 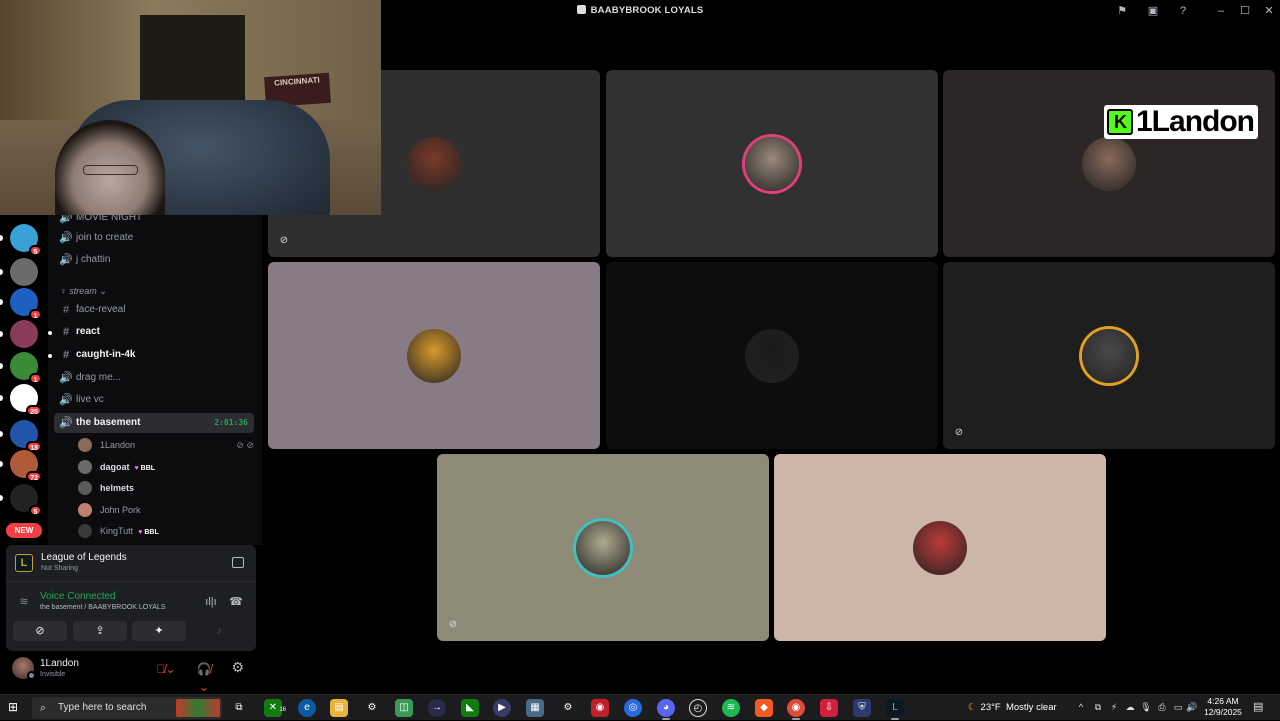 What do you see at coordinates (404, 708) in the screenshot?
I see `store-icon: ◫` at bounding box center [404, 708].